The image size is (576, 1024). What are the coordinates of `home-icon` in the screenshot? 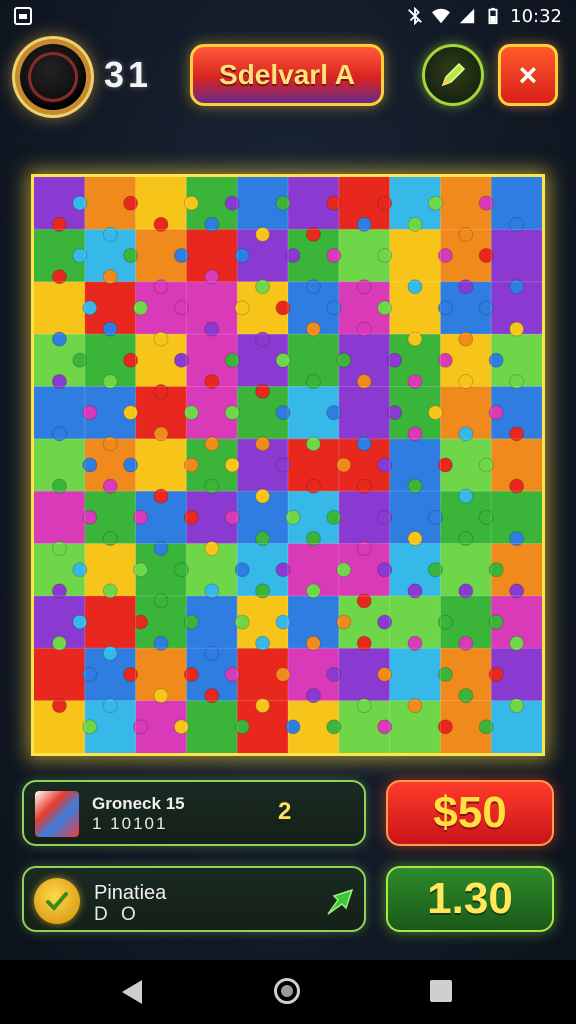 It's located at (287, 991).